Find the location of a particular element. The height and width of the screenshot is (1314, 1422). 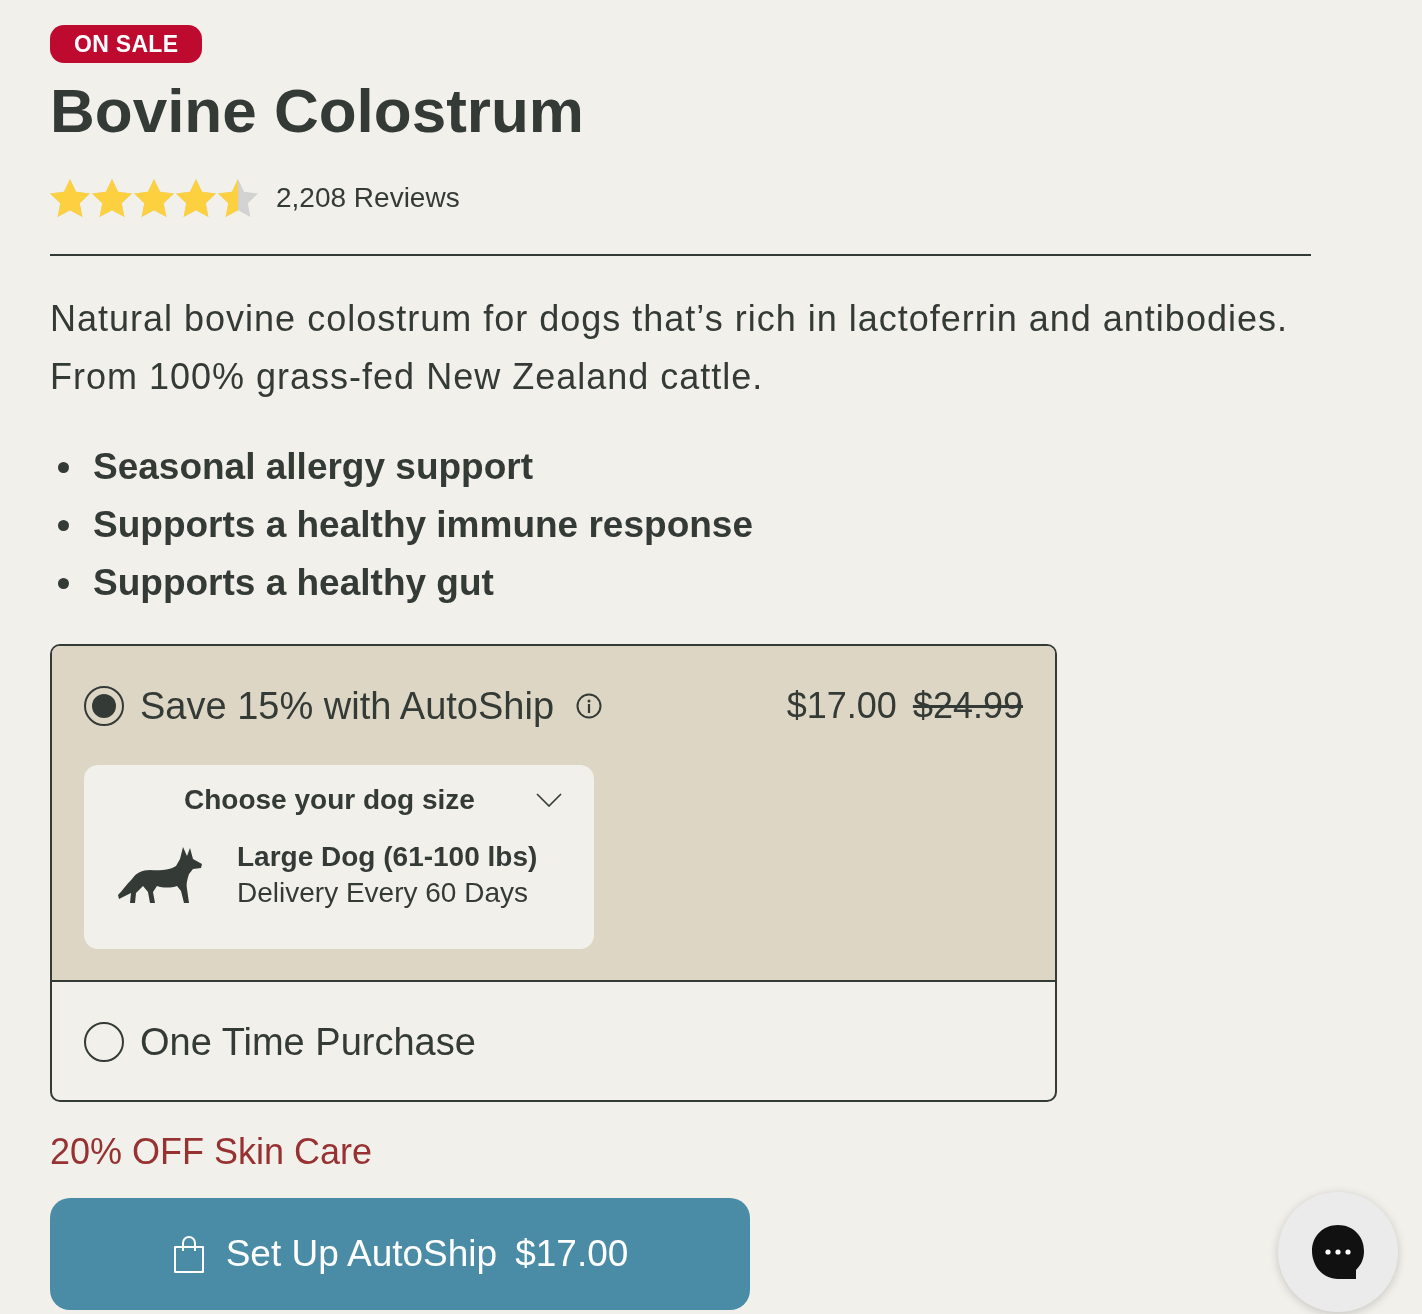

dog-icon is located at coordinates (160, 875).